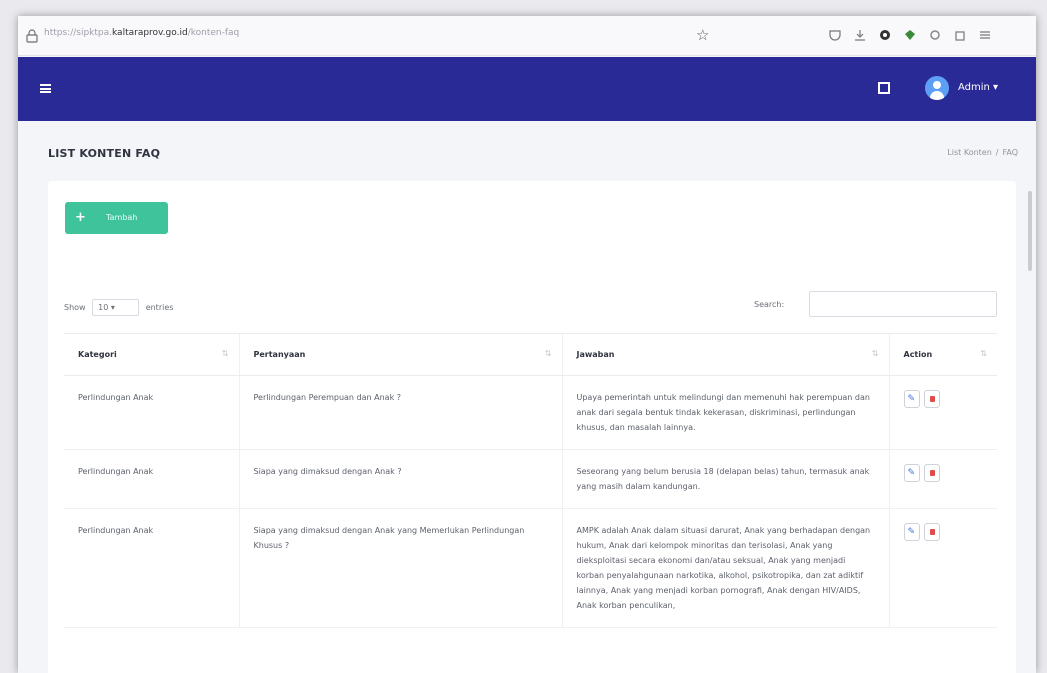  Describe the element at coordinates (903, 304) in the screenshot. I see `search-input` at that location.